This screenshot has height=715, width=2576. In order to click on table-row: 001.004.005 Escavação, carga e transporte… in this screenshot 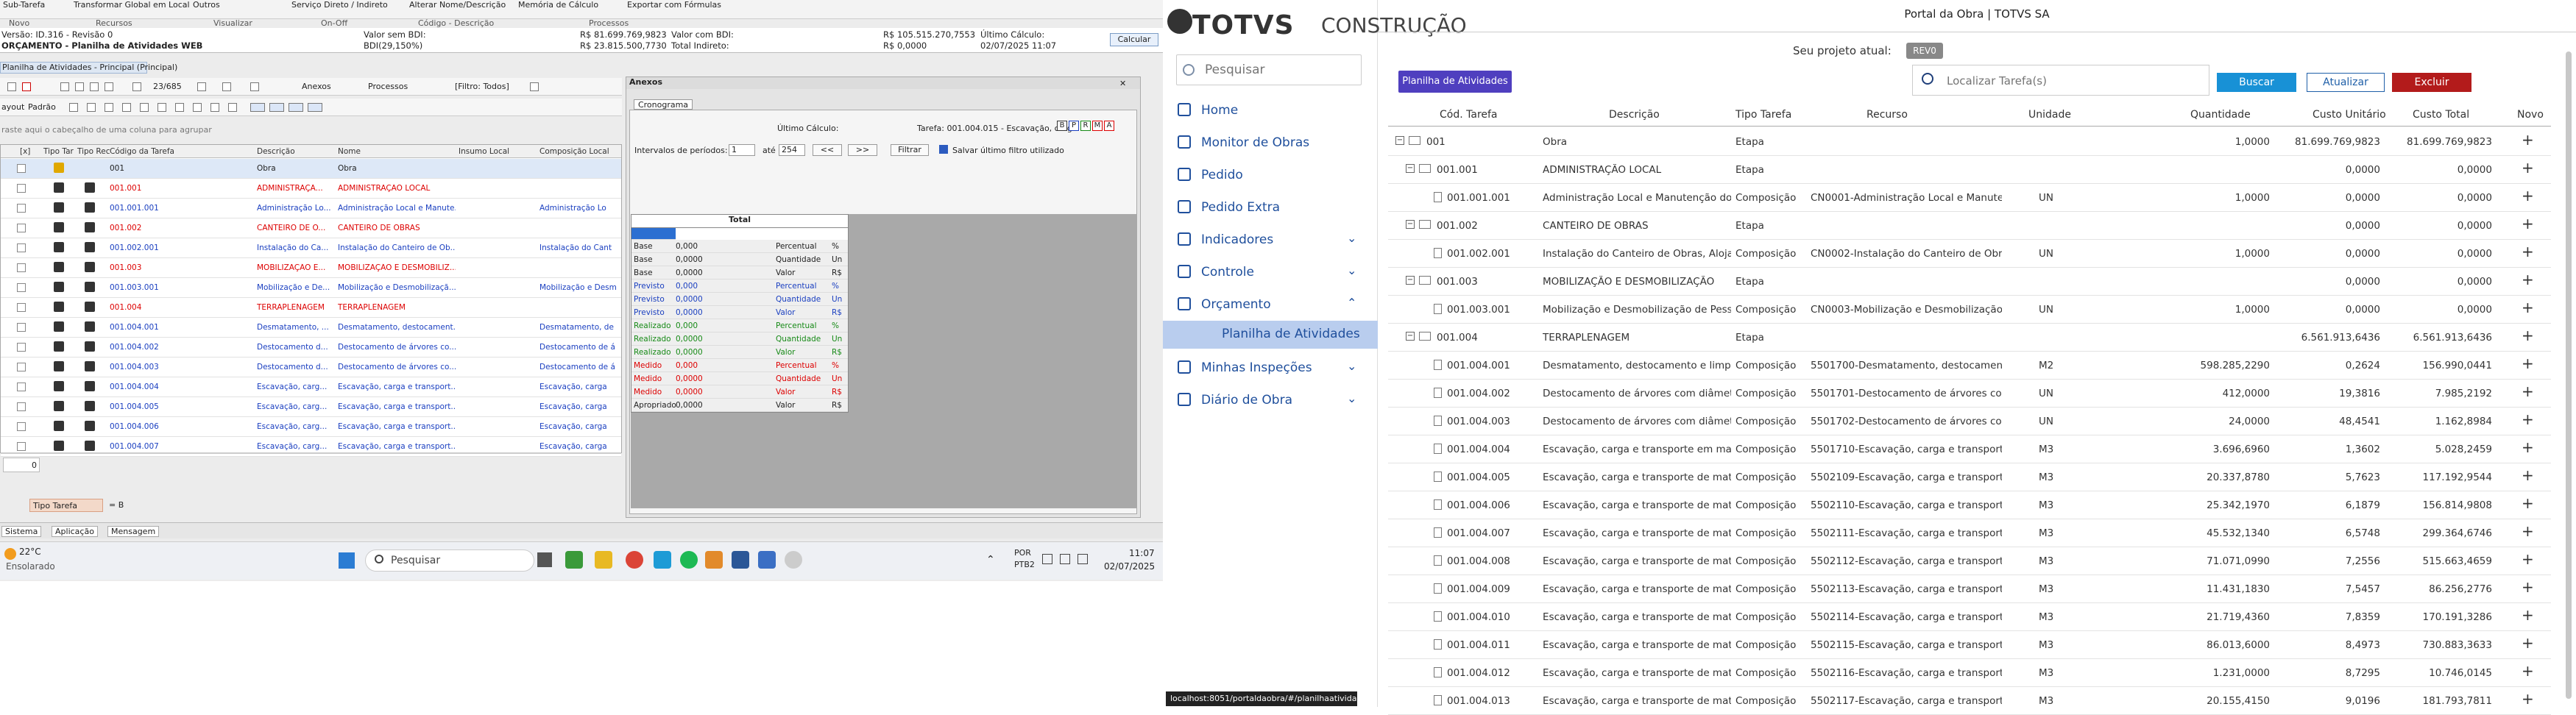, I will do `click(1970, 477)`.